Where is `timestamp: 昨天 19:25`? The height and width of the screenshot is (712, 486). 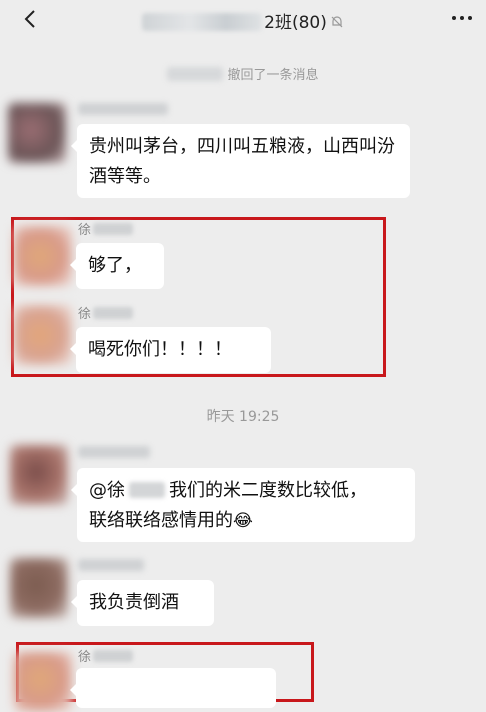
timestamp: 昨天 19:25 is located at coordinates (243, 417).